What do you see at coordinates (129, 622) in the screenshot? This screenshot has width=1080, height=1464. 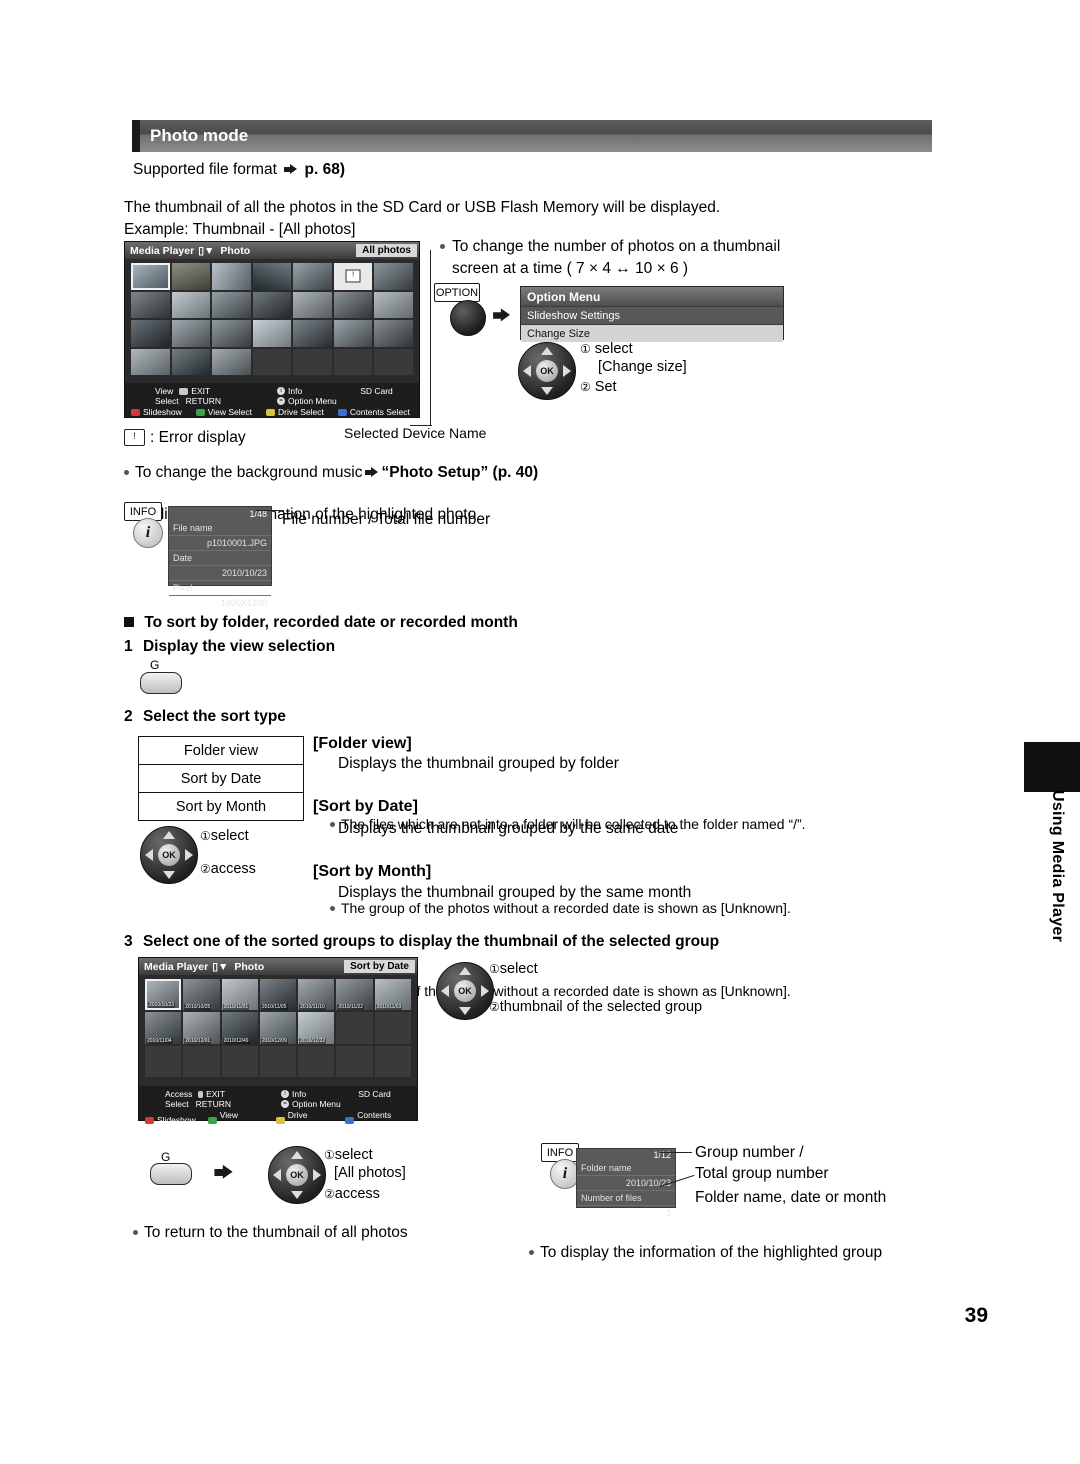 I see `square-bullet-icon` at bounding box center [129, 622].